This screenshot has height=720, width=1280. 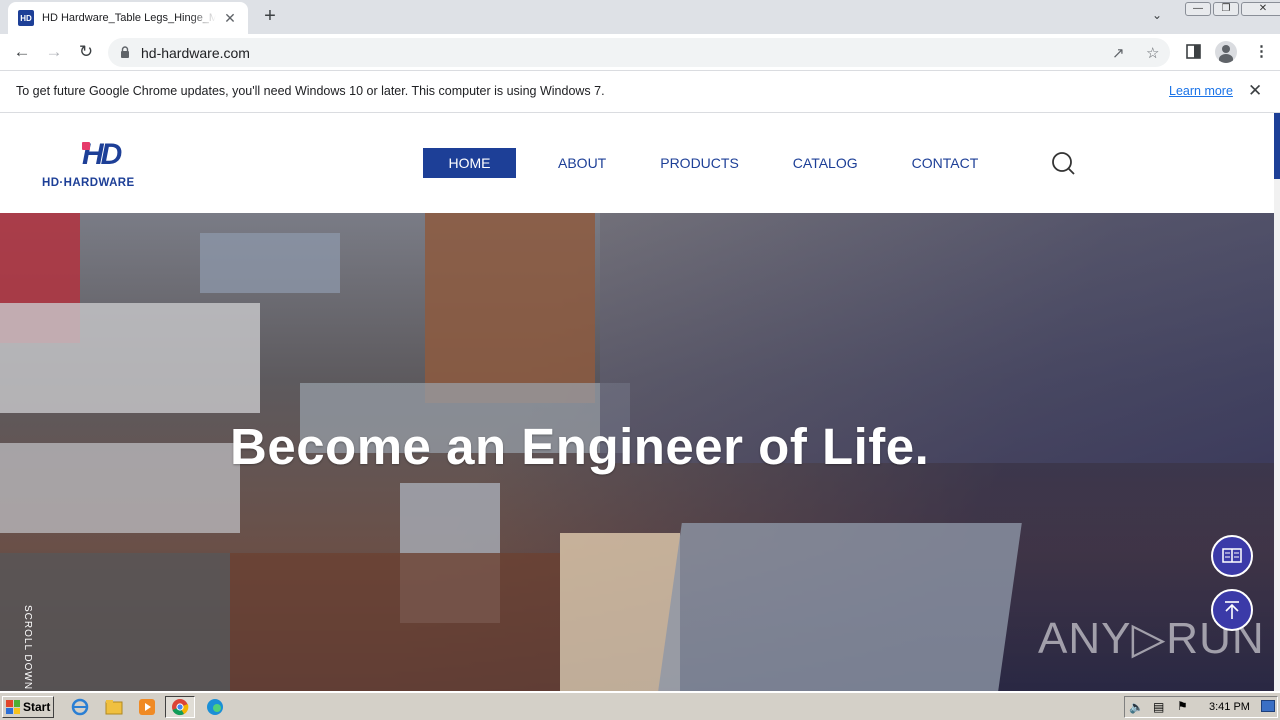 What do you see at coordinates (1158, 707) in the screenshot?
I see `network-icon: ▤` at bounding box center [1158, 707].